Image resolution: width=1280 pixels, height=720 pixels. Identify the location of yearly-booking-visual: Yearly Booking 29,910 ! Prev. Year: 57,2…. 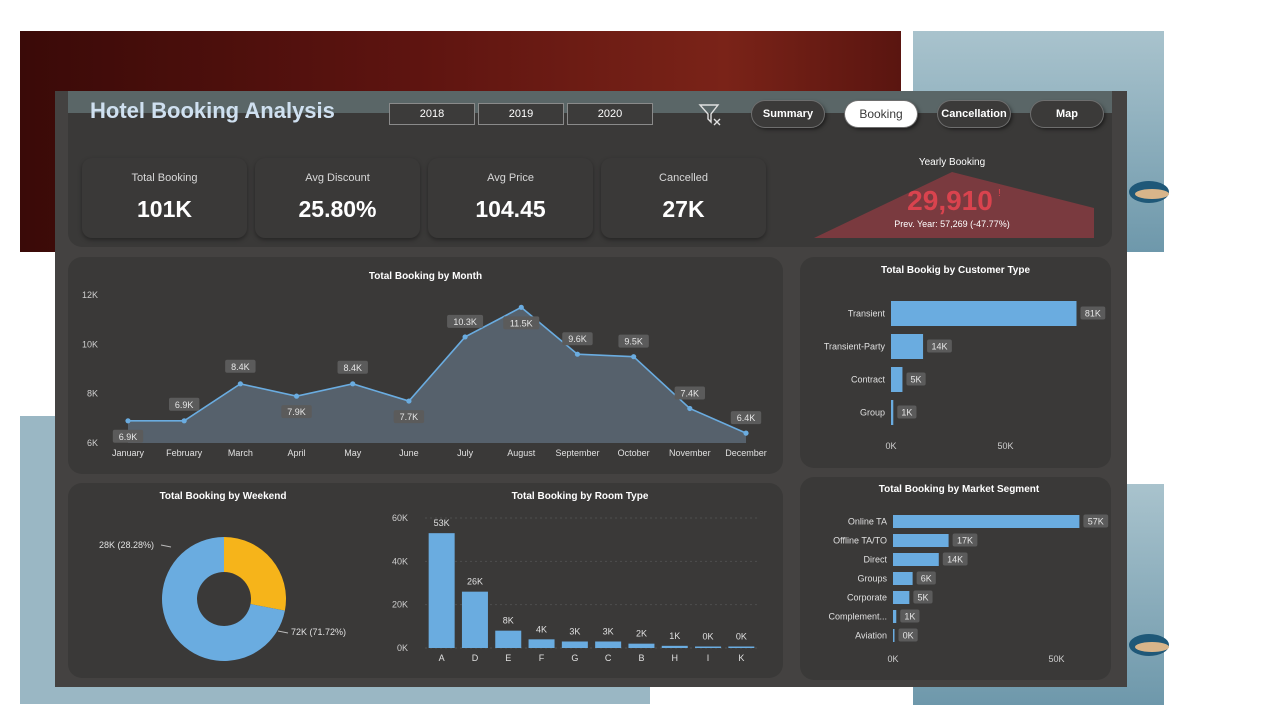
(954, 197).